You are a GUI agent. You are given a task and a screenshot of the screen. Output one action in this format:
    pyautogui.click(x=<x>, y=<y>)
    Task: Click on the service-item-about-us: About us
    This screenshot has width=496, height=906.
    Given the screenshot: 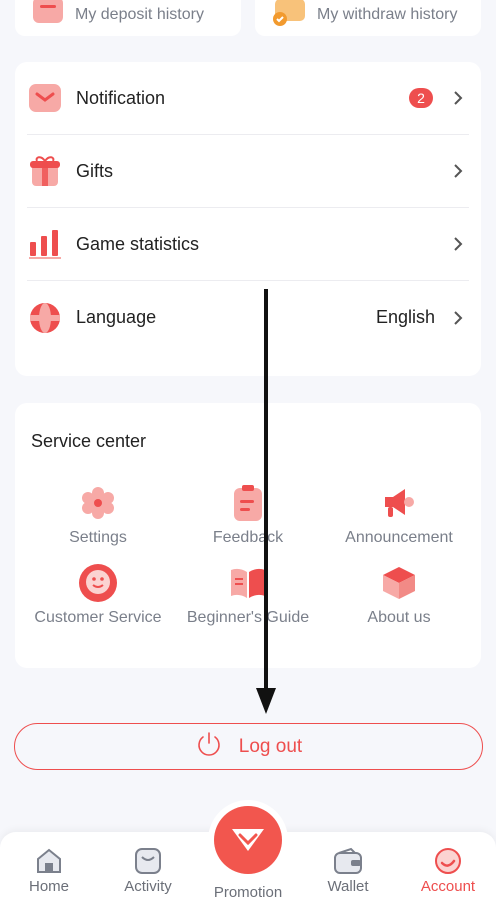 What is the action you would take?
    pyautogui.click(x=399, y=595)
    